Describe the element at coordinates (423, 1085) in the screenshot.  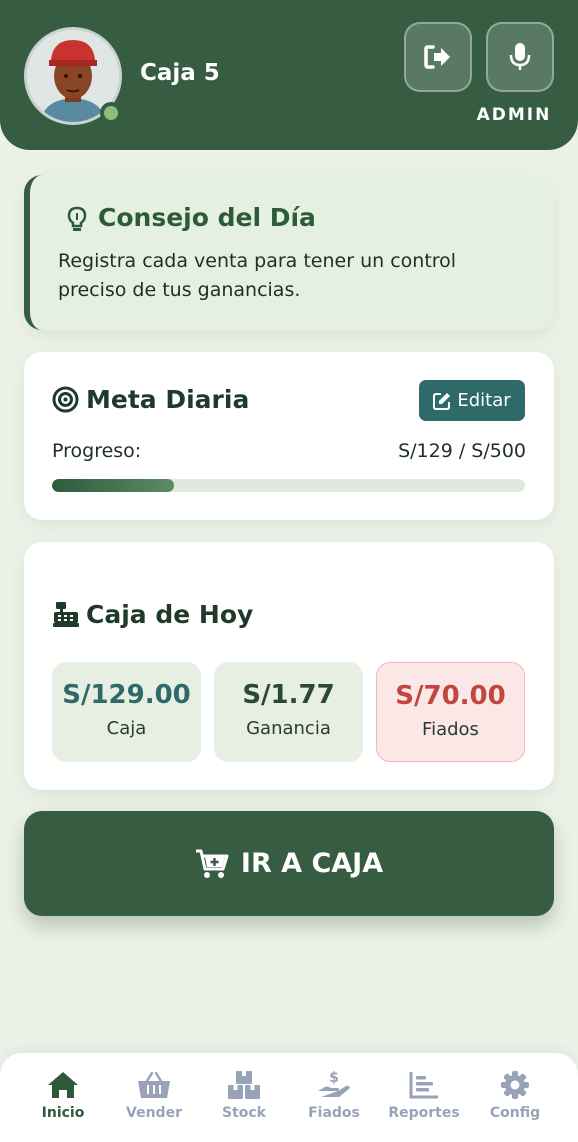
I see `chart-icon` at that location.